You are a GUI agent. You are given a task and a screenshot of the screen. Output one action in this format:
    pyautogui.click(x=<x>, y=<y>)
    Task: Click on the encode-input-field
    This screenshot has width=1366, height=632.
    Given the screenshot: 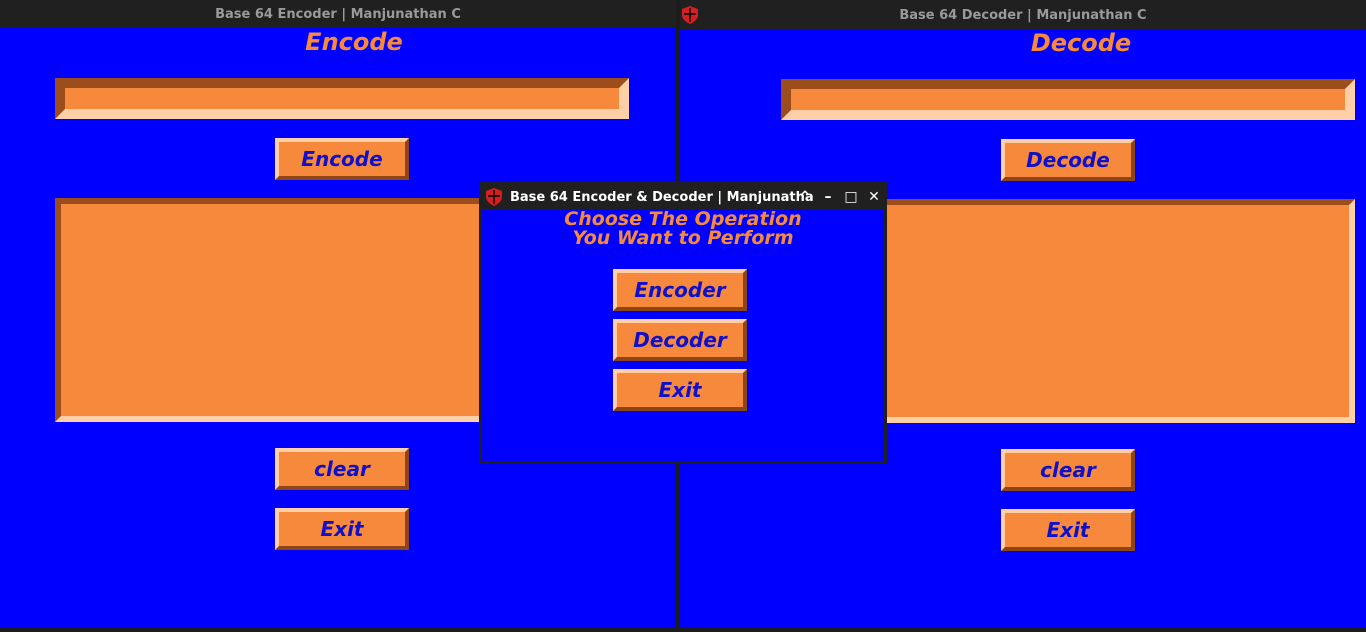 What is the action you would take?
    pyautogui.click(x=342, y=98)
    